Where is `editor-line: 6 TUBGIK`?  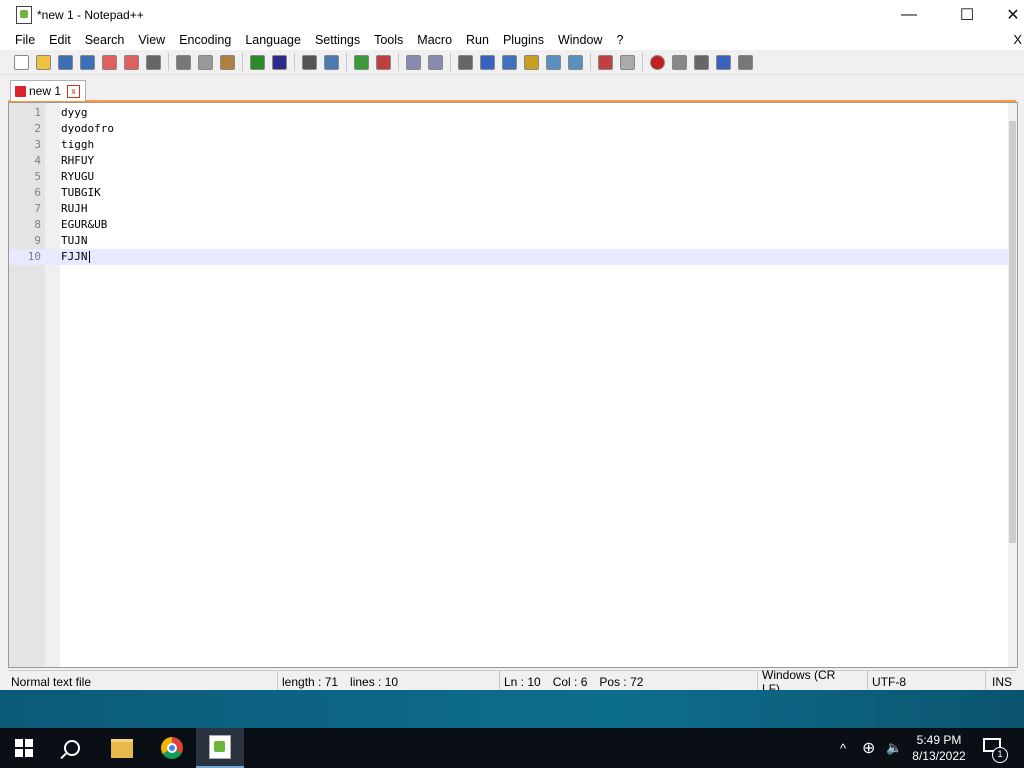 editor-line: 6 TUBGIK is located at coordinates (513, 193).